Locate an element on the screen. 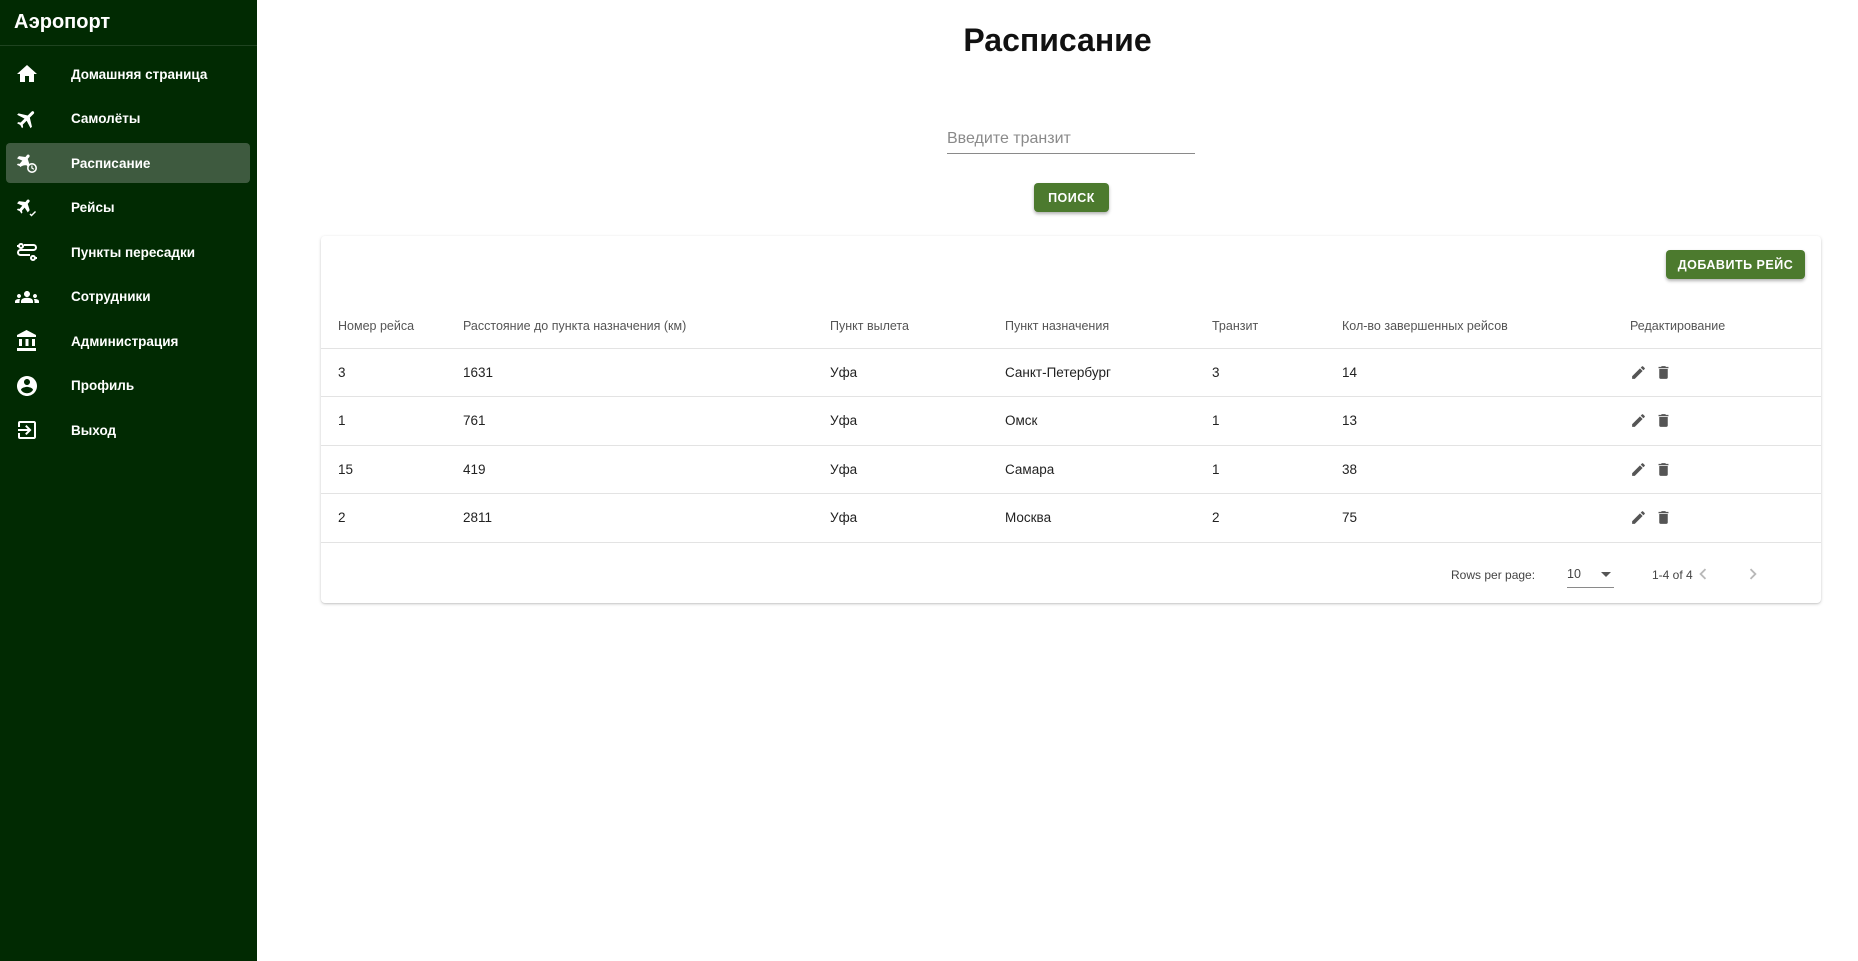 This screenshot has height=961, width=1858. route-icon is located at coordinates (27, 252).